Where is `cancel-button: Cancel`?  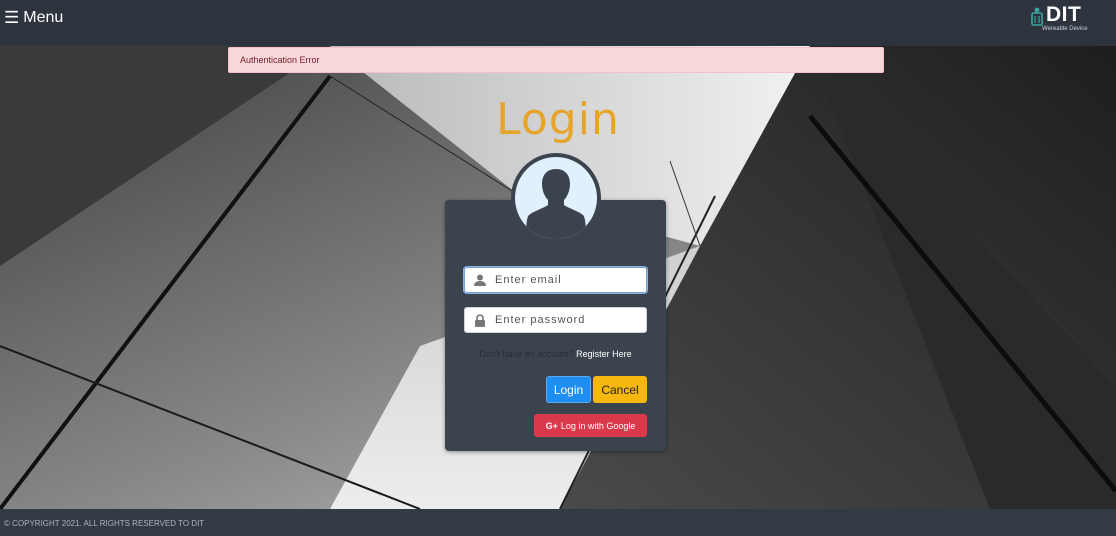 cancel-button: Cancel is located at coordinates (620, 389).